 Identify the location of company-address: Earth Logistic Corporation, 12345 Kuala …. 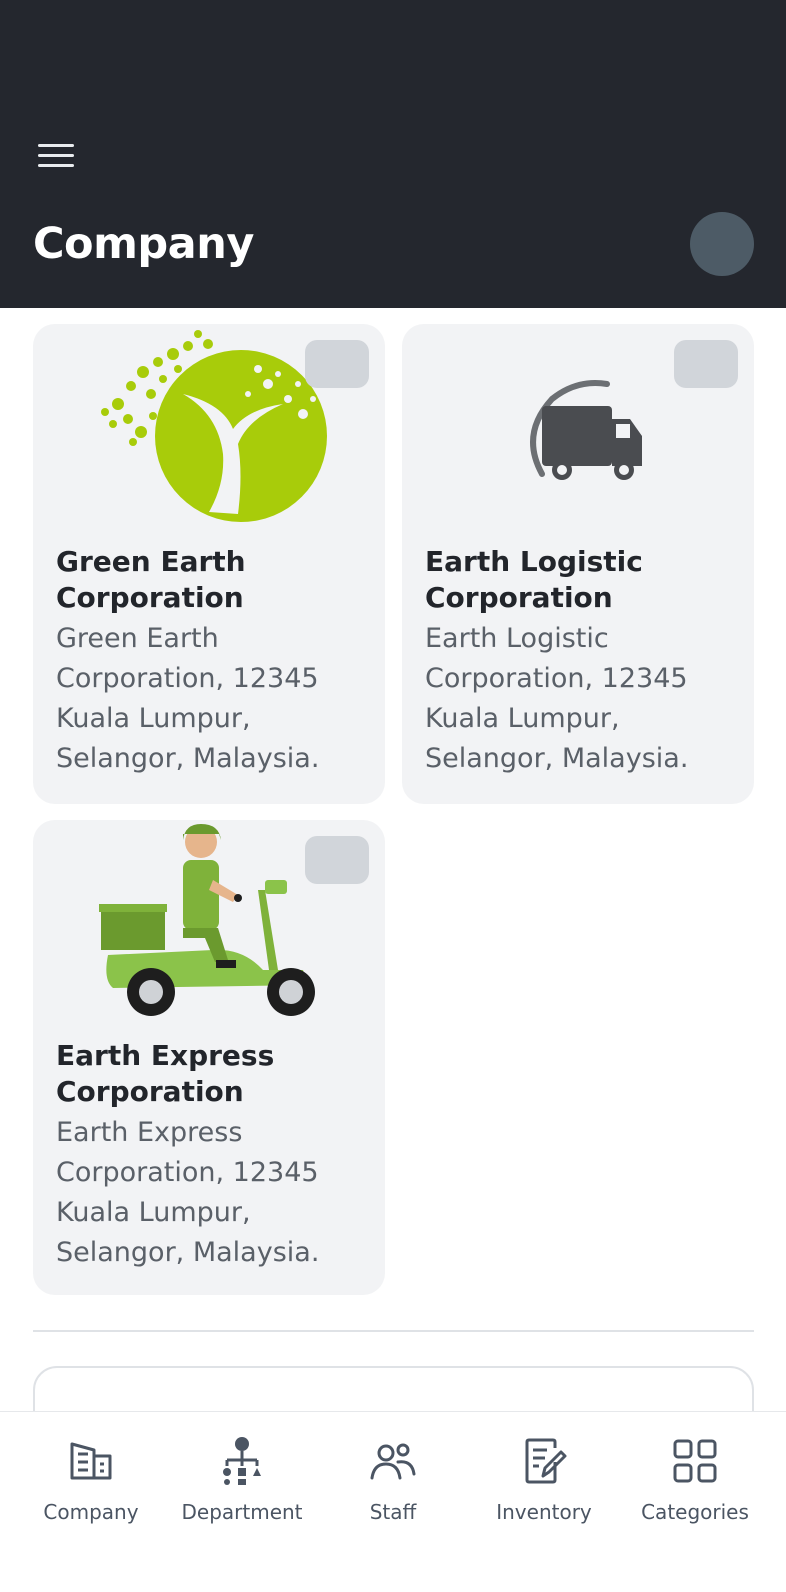
(557, 698).